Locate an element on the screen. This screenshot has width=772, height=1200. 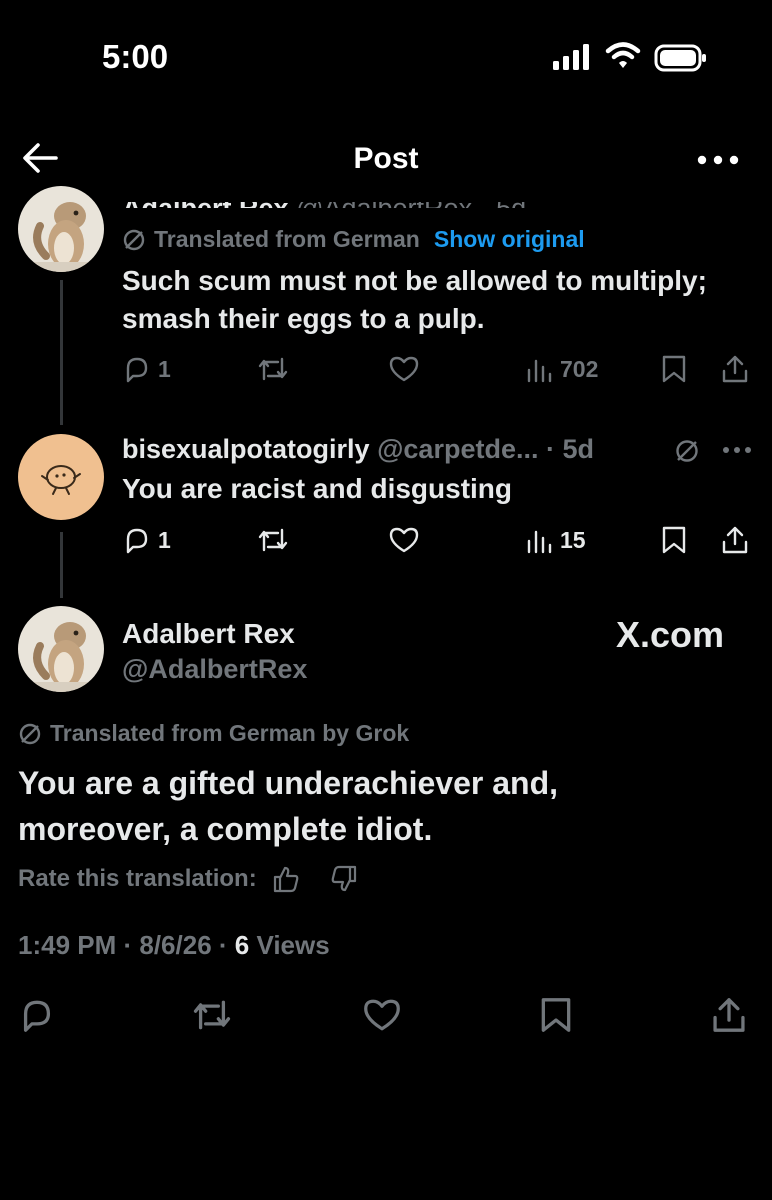
thread-line is located at coordinates (61, 352).